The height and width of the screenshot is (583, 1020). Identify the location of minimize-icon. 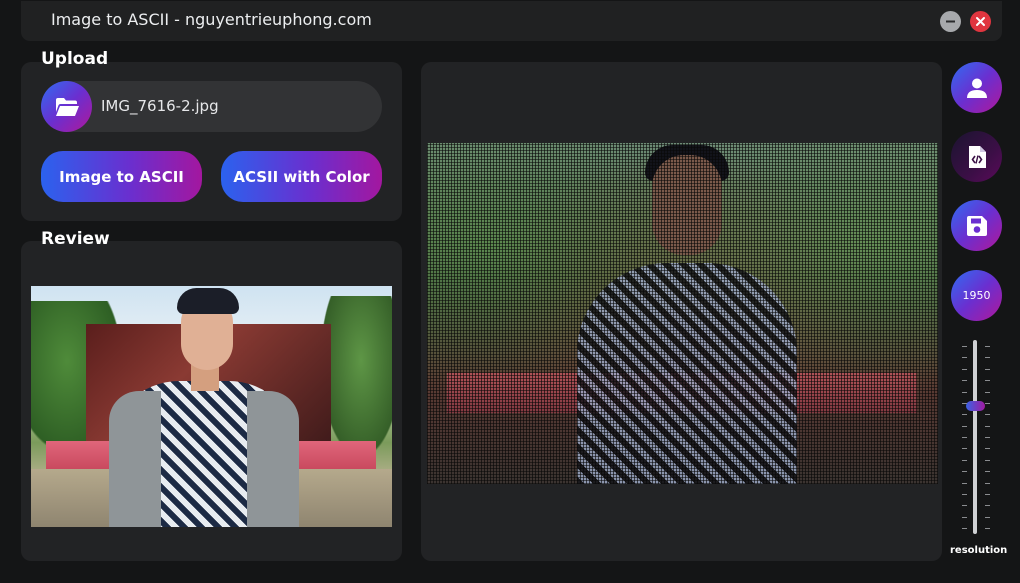
(950, 21).